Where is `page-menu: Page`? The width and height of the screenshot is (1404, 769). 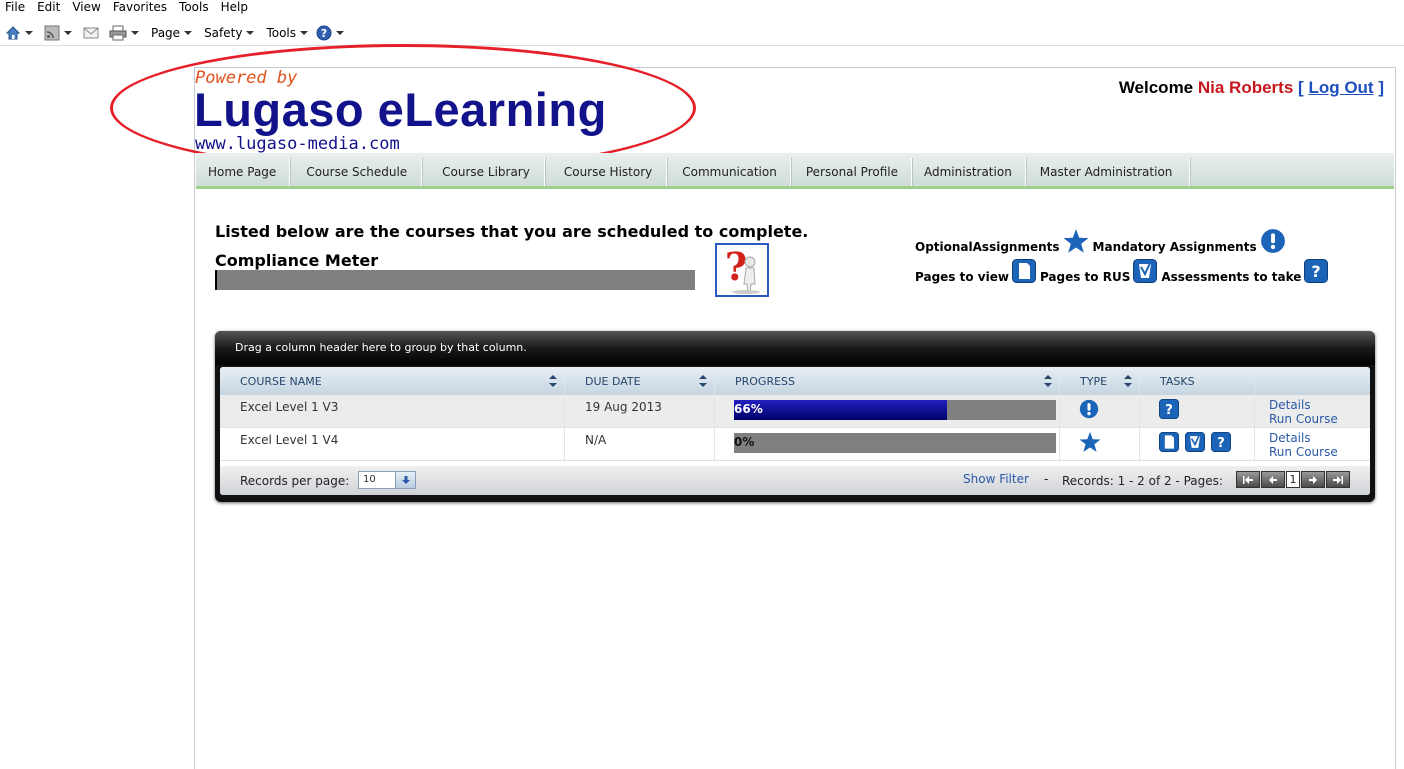 page-menu: Page is located at coordinates (174, 33).